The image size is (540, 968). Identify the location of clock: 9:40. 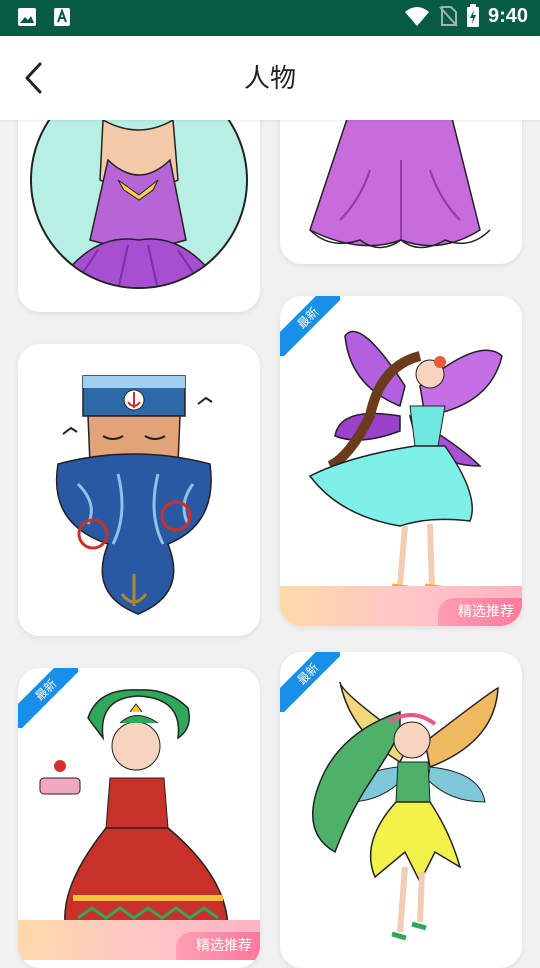
(507, 15).